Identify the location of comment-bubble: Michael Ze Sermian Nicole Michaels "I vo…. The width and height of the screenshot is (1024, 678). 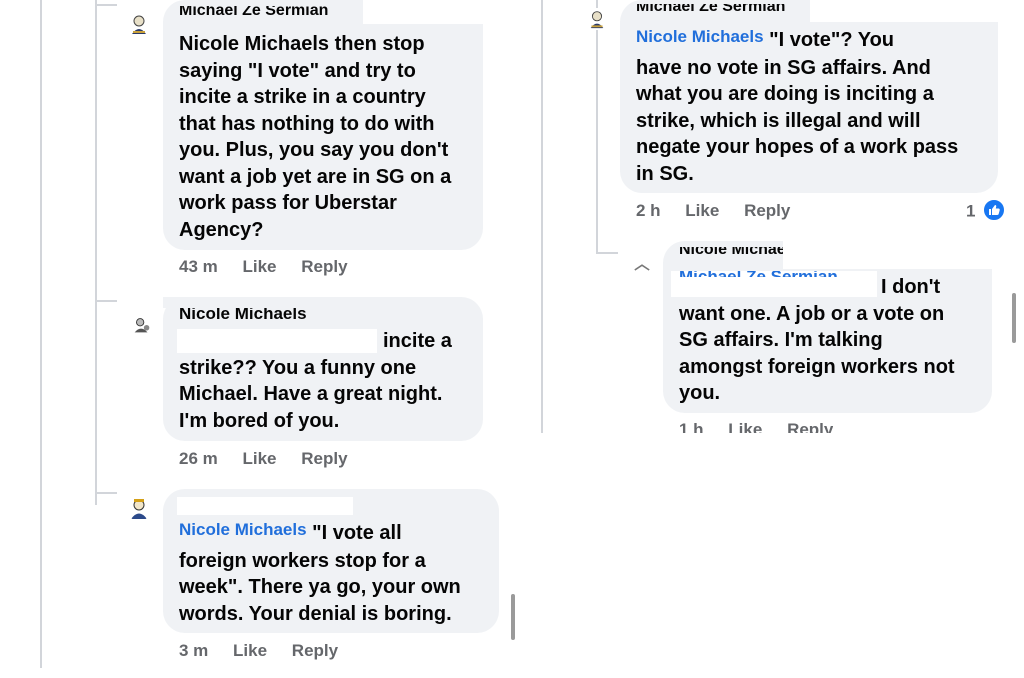
(809, 96).